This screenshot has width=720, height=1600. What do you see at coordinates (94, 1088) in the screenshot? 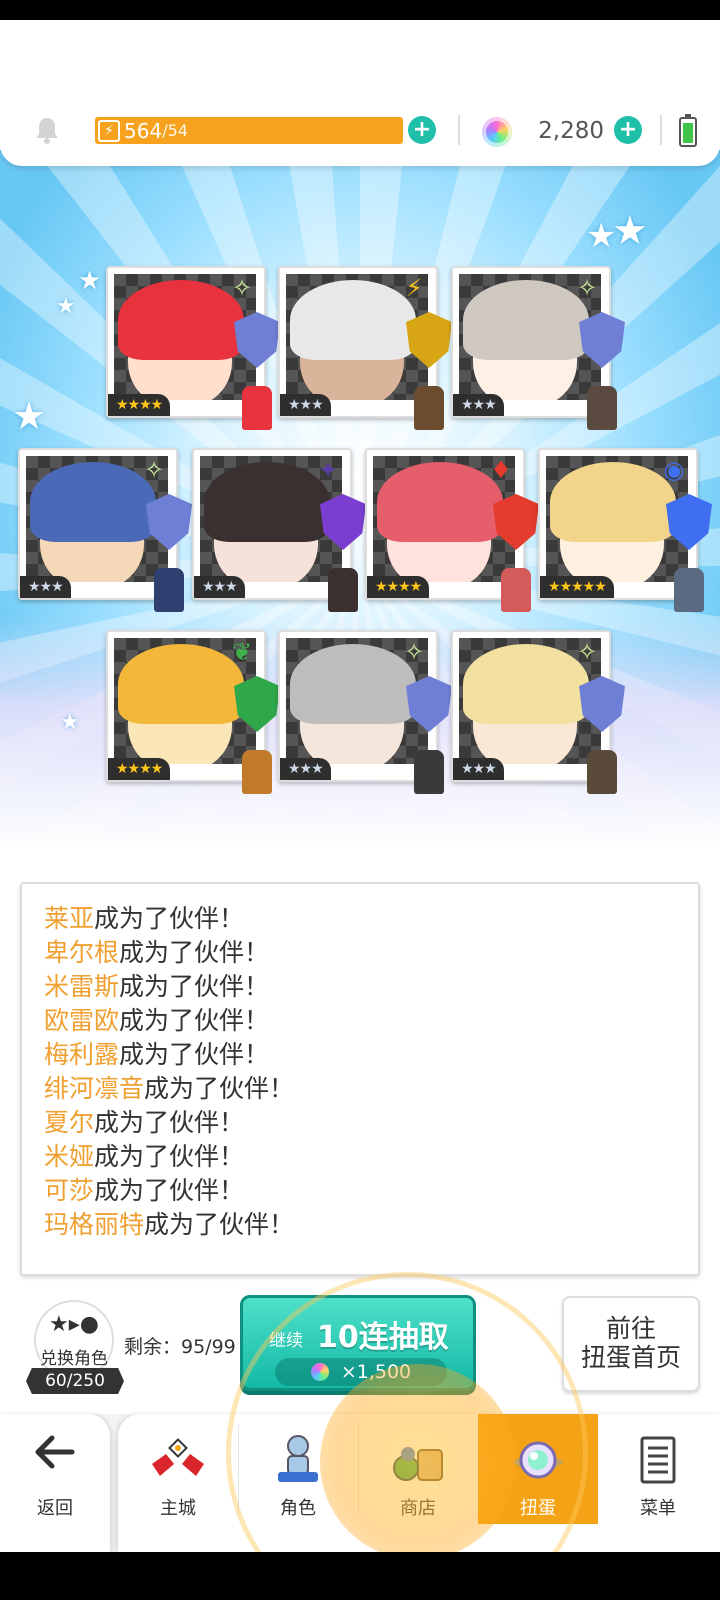
I see `character-name: 绯河凛音` at bounding box center [94, 1088].